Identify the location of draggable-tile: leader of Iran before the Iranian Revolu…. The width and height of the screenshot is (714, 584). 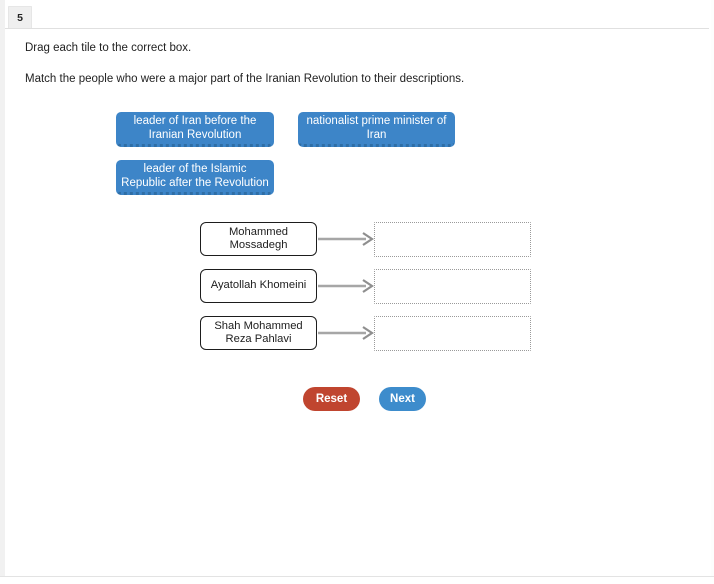
(195, 129).